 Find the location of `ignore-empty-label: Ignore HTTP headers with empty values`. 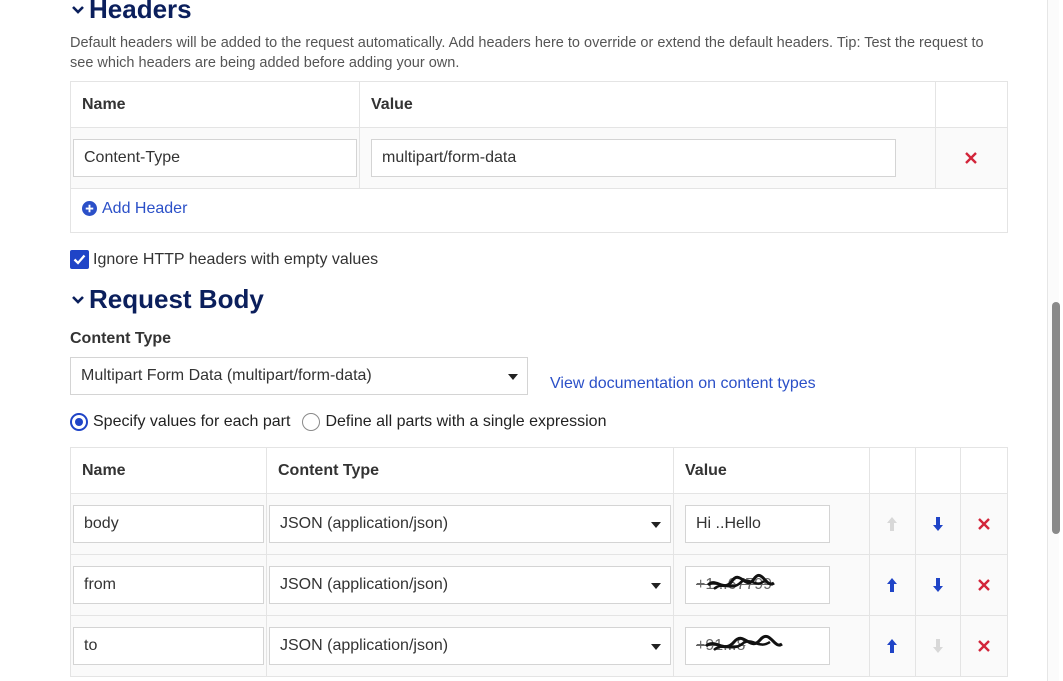

ignore-empty-label: Ignore HTTP headers with empty values is located at coordinates (236, 259).